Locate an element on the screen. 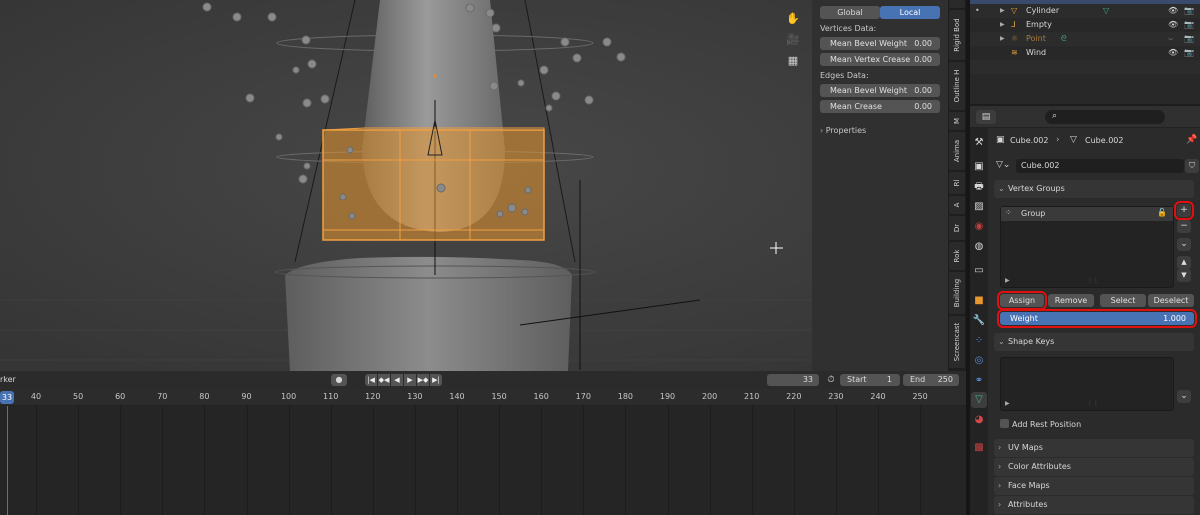  start-frame-field: Start 1 is located at coordinates (870, 380).